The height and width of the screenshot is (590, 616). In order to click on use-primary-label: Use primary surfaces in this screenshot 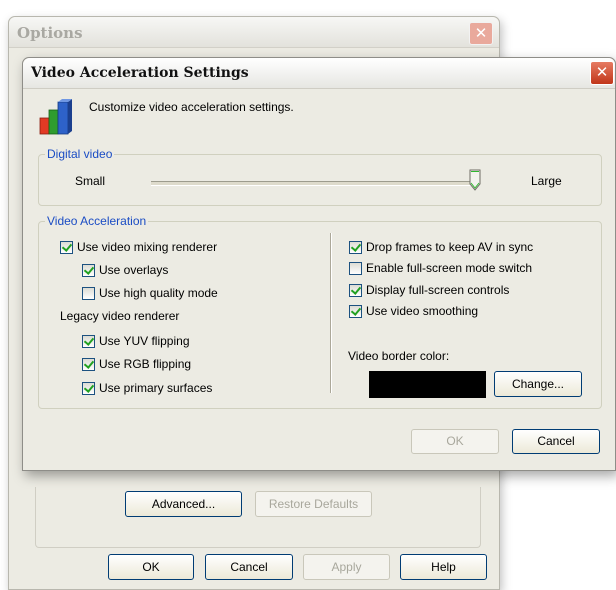, I will do `click(156, 388)`.